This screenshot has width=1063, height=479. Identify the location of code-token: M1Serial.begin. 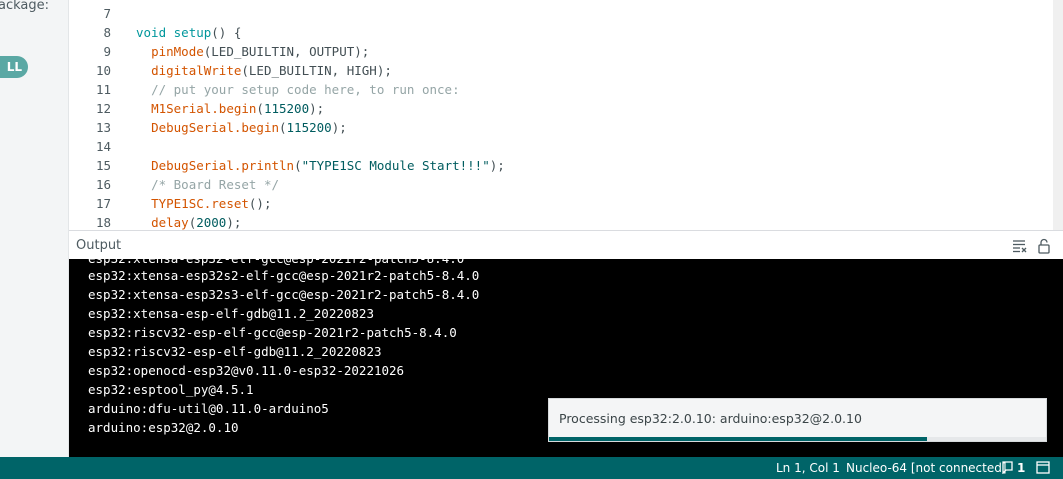
(204, 108).